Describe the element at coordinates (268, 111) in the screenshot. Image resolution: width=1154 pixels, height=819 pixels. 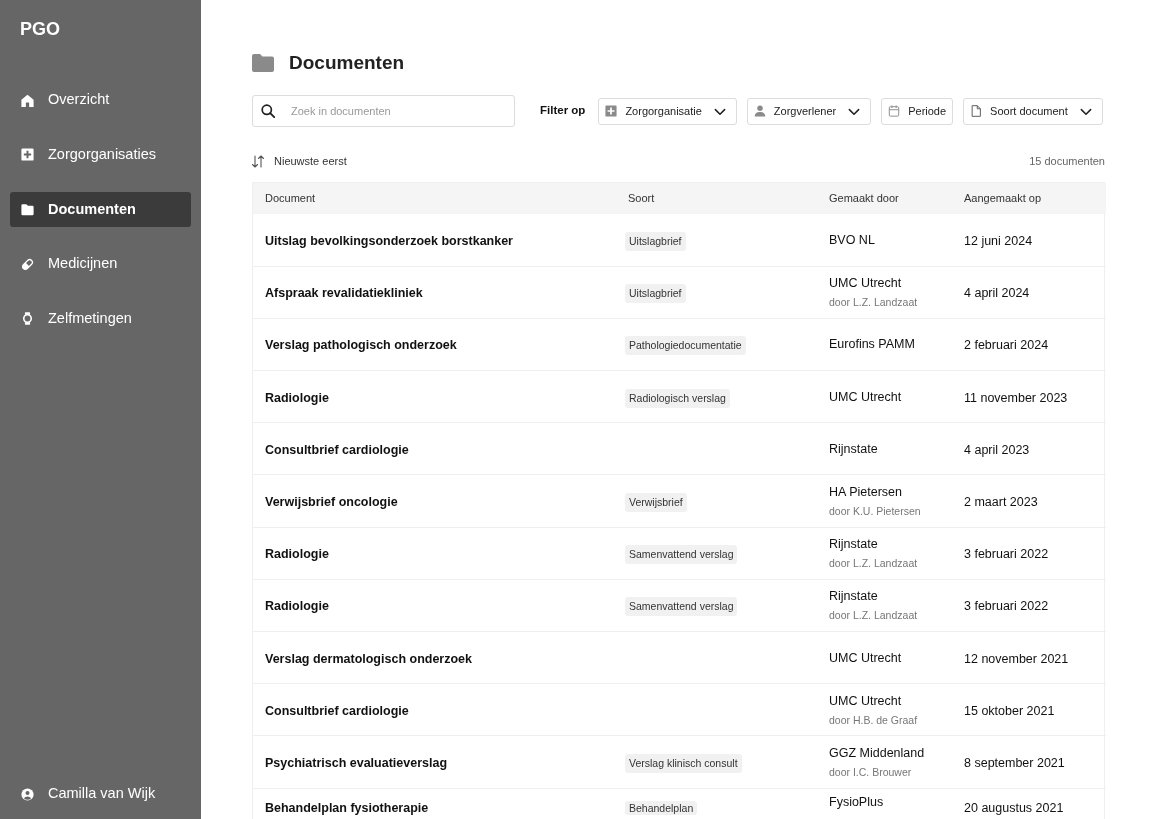
I see `search-icon` at that location.